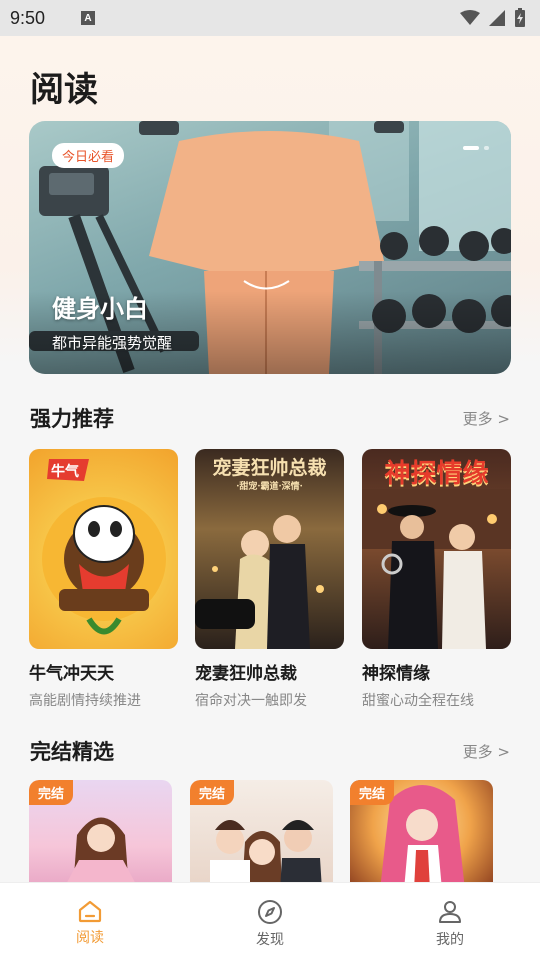 This screenshot has width=540, height=960. Describe the element at coordinates (497, 18) in the screenshot. I see `signal-icon` at that location.